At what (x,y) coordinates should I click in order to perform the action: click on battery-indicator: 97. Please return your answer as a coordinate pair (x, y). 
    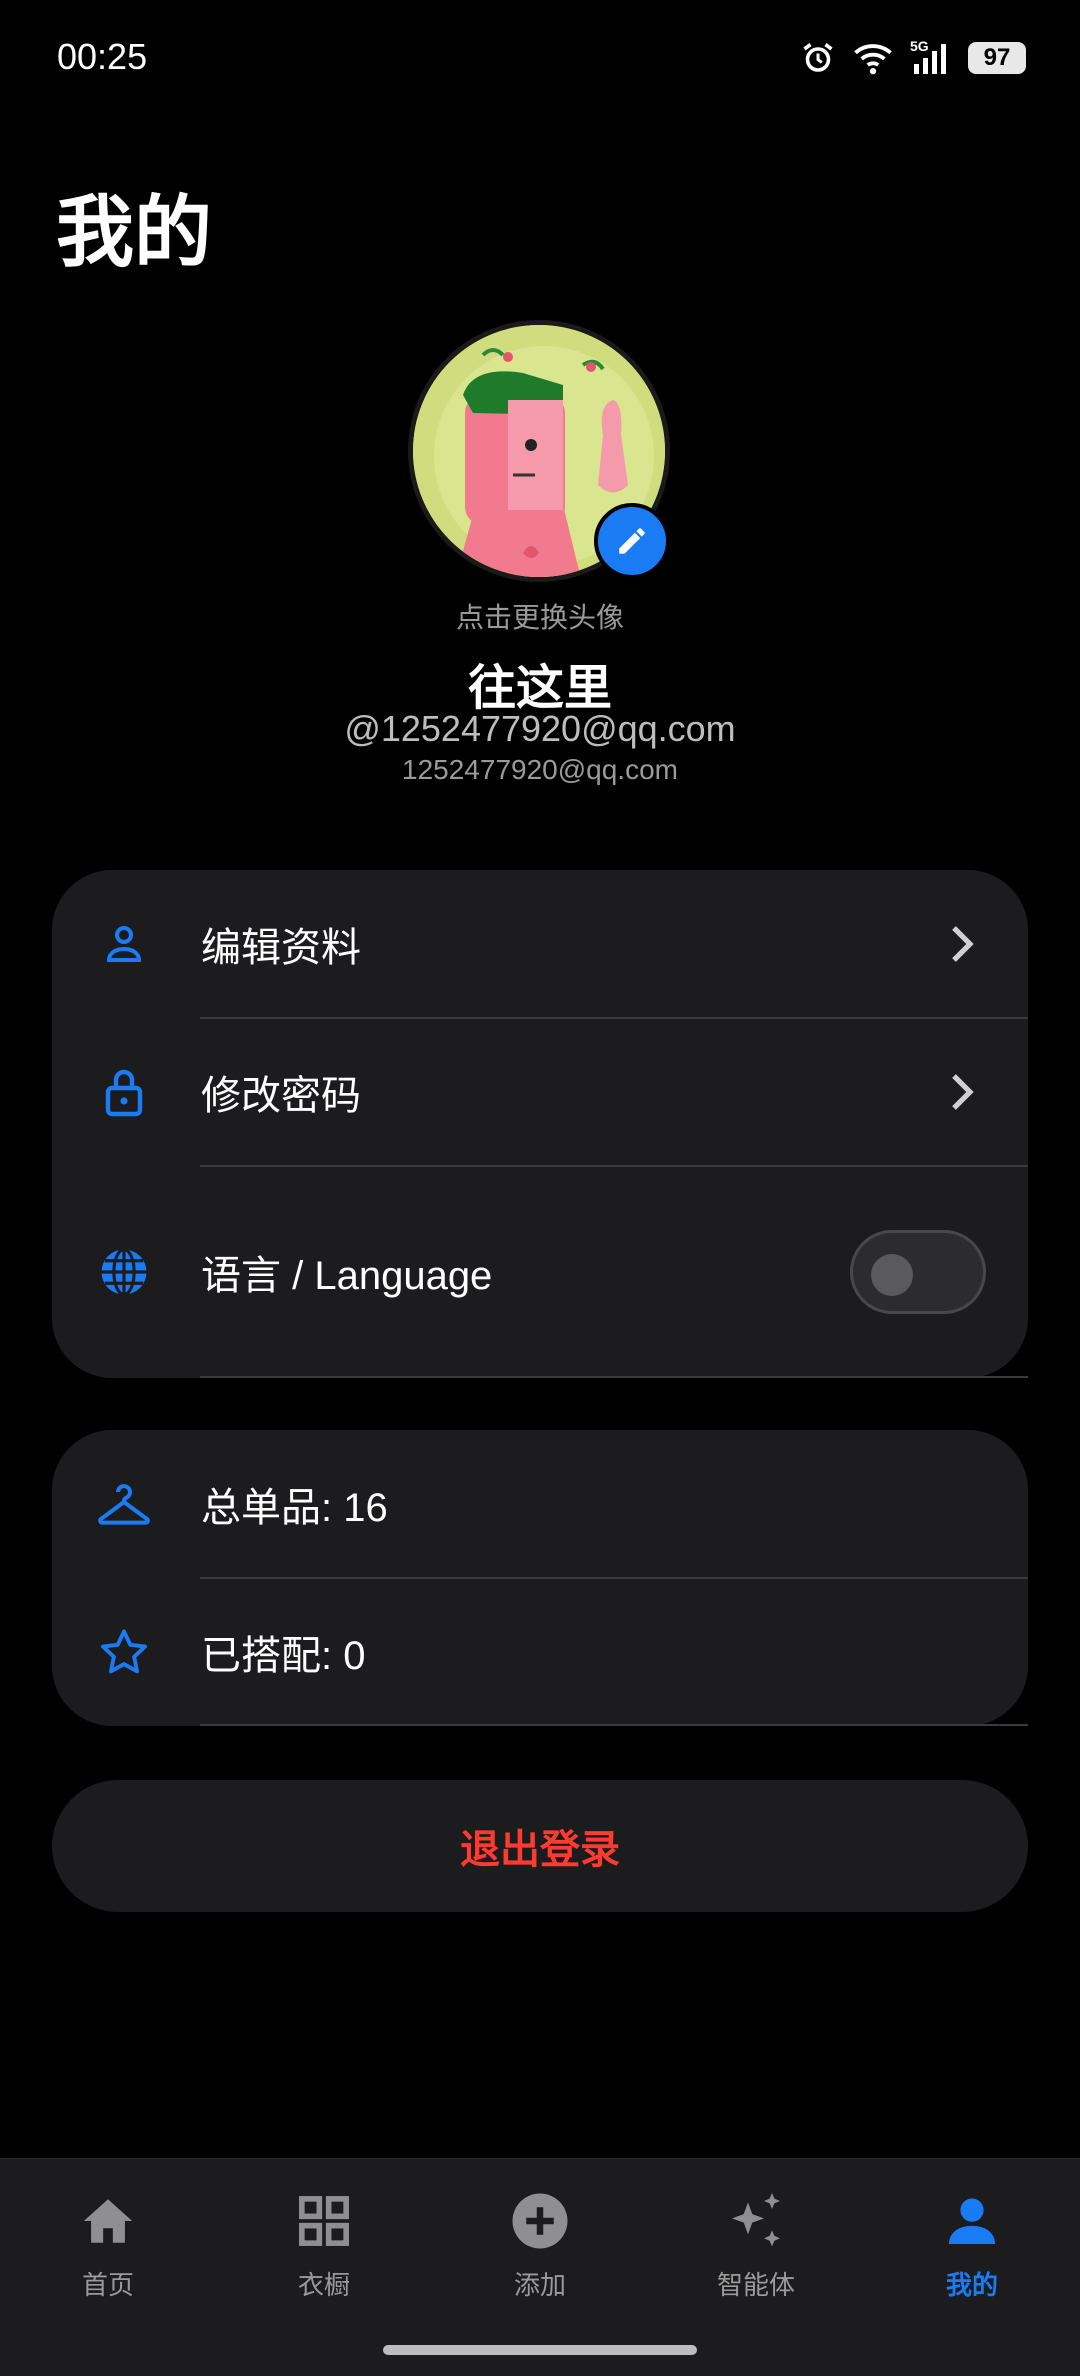
    Looking at the image, I should click on (997, 58).